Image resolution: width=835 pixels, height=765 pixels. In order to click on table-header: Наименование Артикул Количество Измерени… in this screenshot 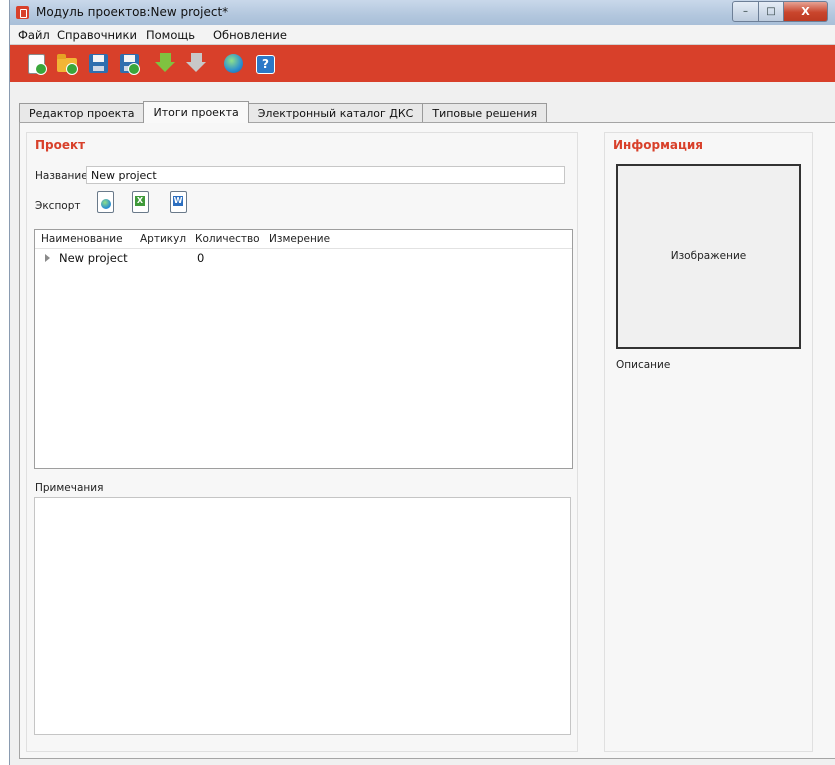, I will do `click(303, 239)`.